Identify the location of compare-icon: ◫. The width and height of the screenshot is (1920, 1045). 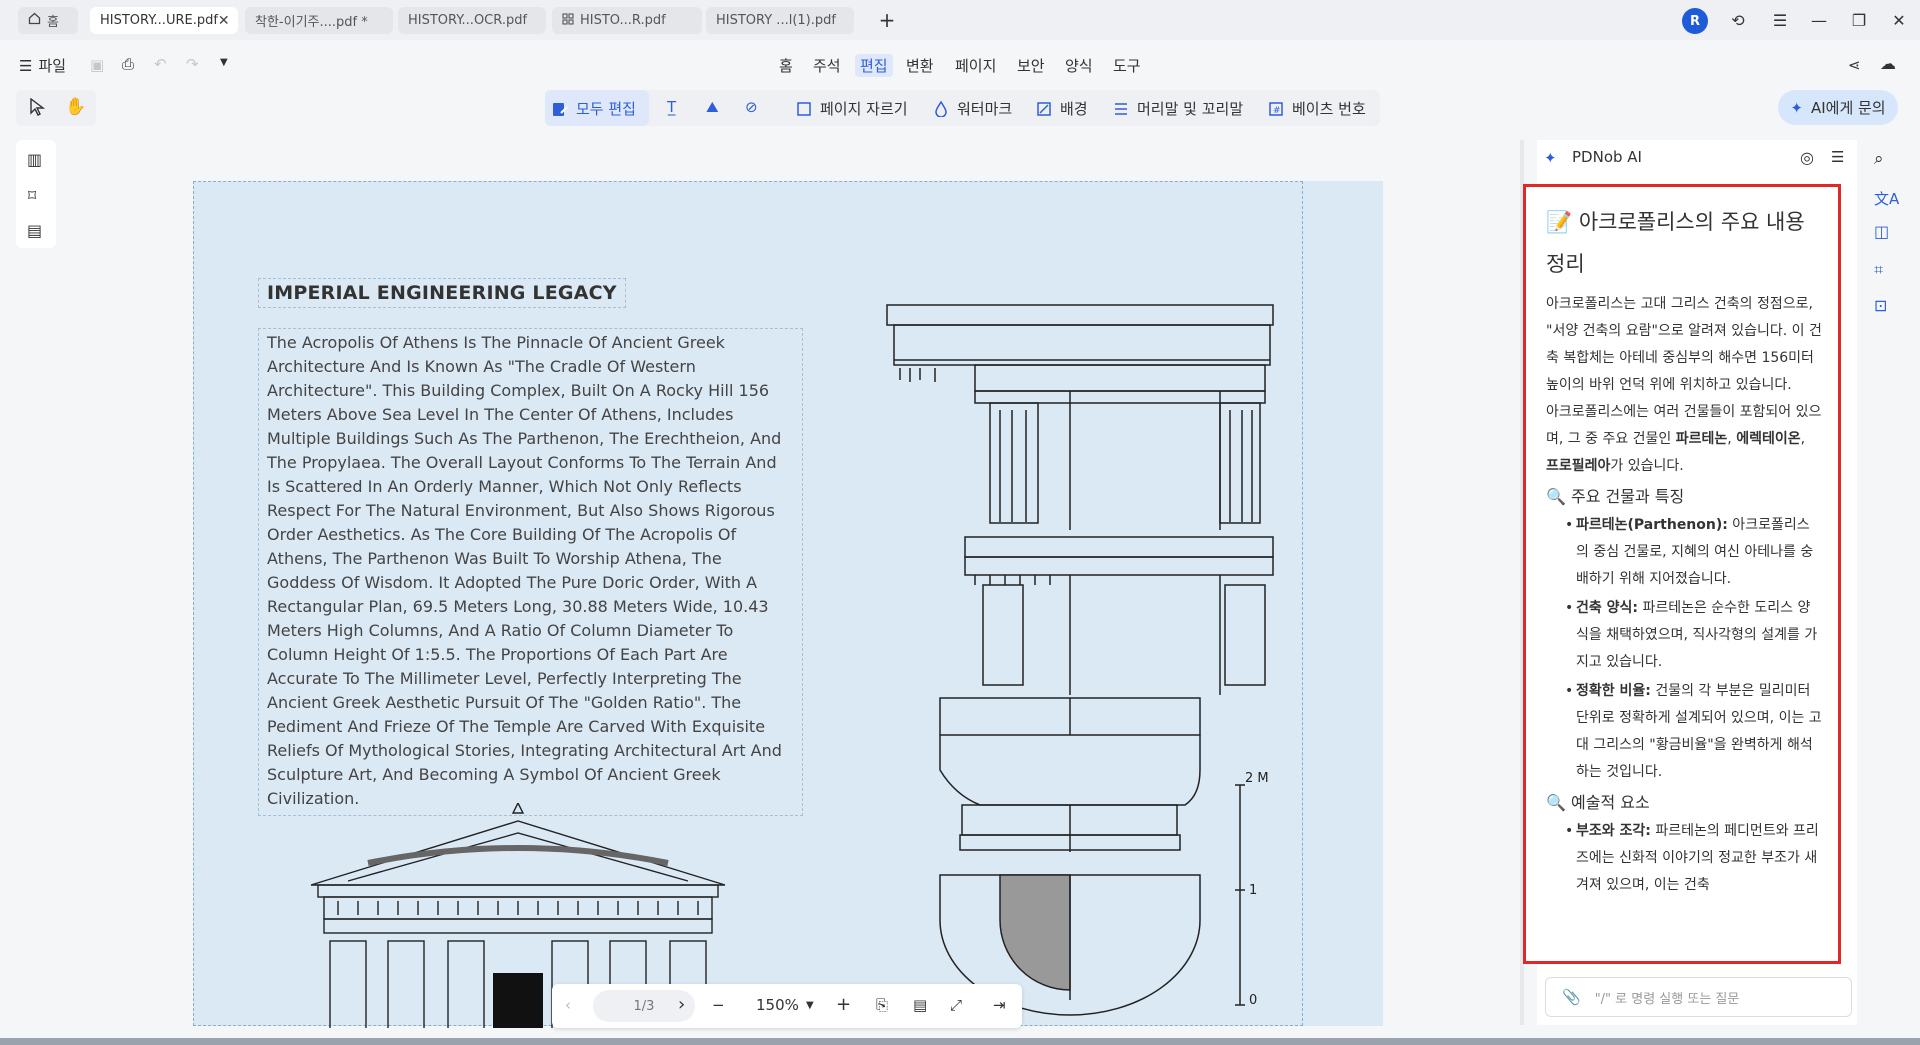
(1881, 231).